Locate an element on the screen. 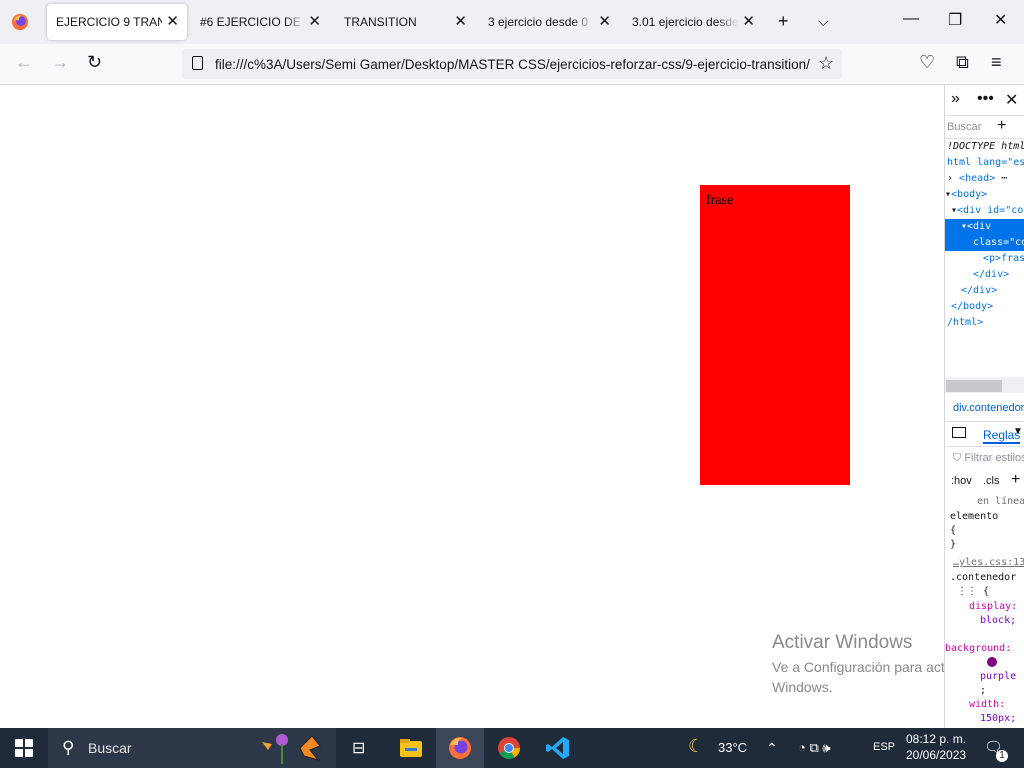 This screenshot has width=1024, height=768. value-background: purple is located at coordinates (998, 677).